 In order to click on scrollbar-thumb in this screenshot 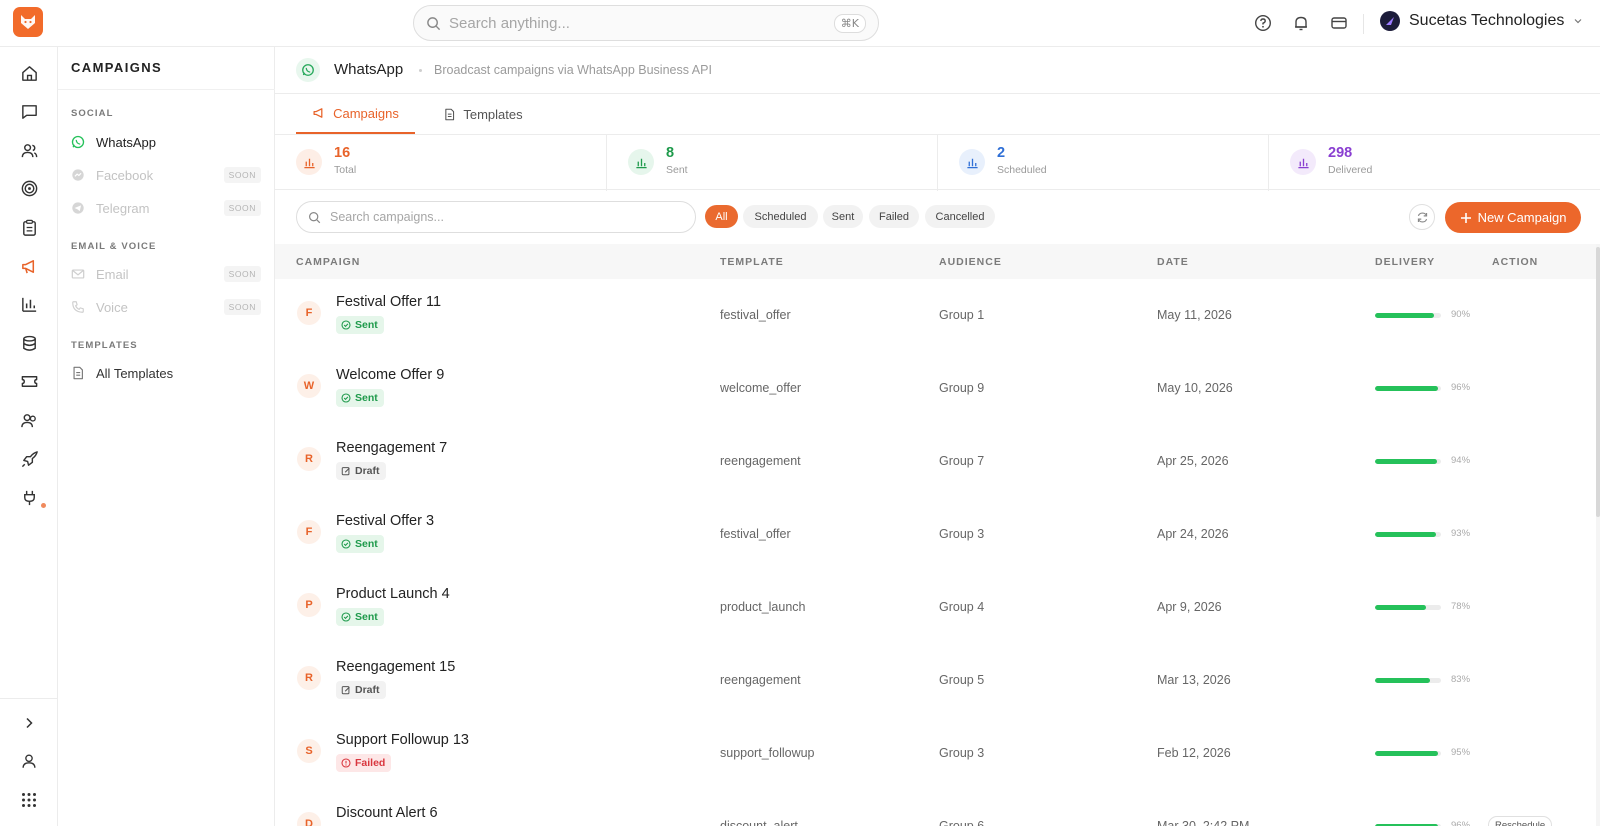, I will do `click(1598, 382)`.